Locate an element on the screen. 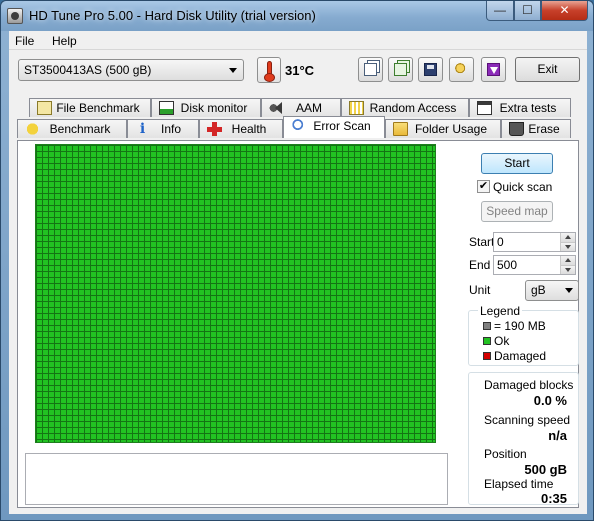  maximize-button: ☐ is located at coordinates (527, 11).